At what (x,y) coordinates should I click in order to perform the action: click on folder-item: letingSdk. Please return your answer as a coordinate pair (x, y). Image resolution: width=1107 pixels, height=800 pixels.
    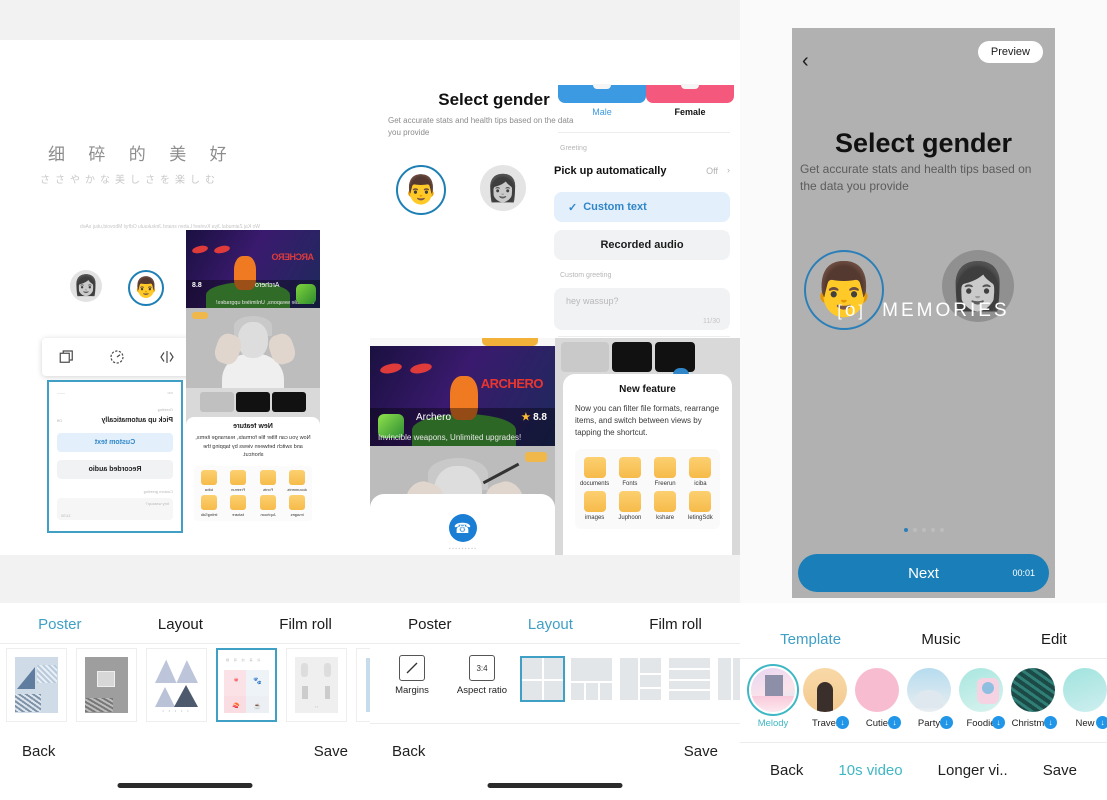
    Looking at the image, I should click on (700, 506).